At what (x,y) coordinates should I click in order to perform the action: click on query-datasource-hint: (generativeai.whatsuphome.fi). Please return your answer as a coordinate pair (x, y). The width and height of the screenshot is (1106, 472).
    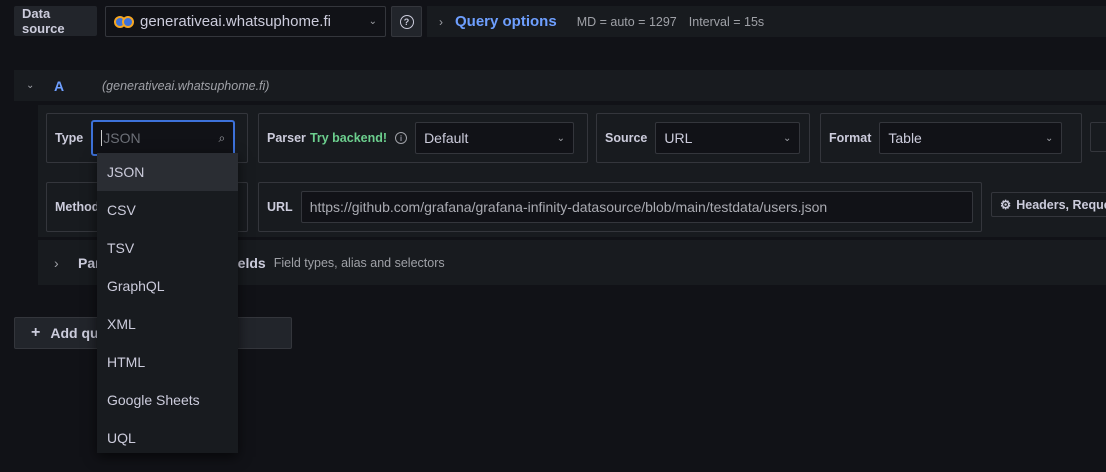
    Looking at the image, I should click on (186, 85).